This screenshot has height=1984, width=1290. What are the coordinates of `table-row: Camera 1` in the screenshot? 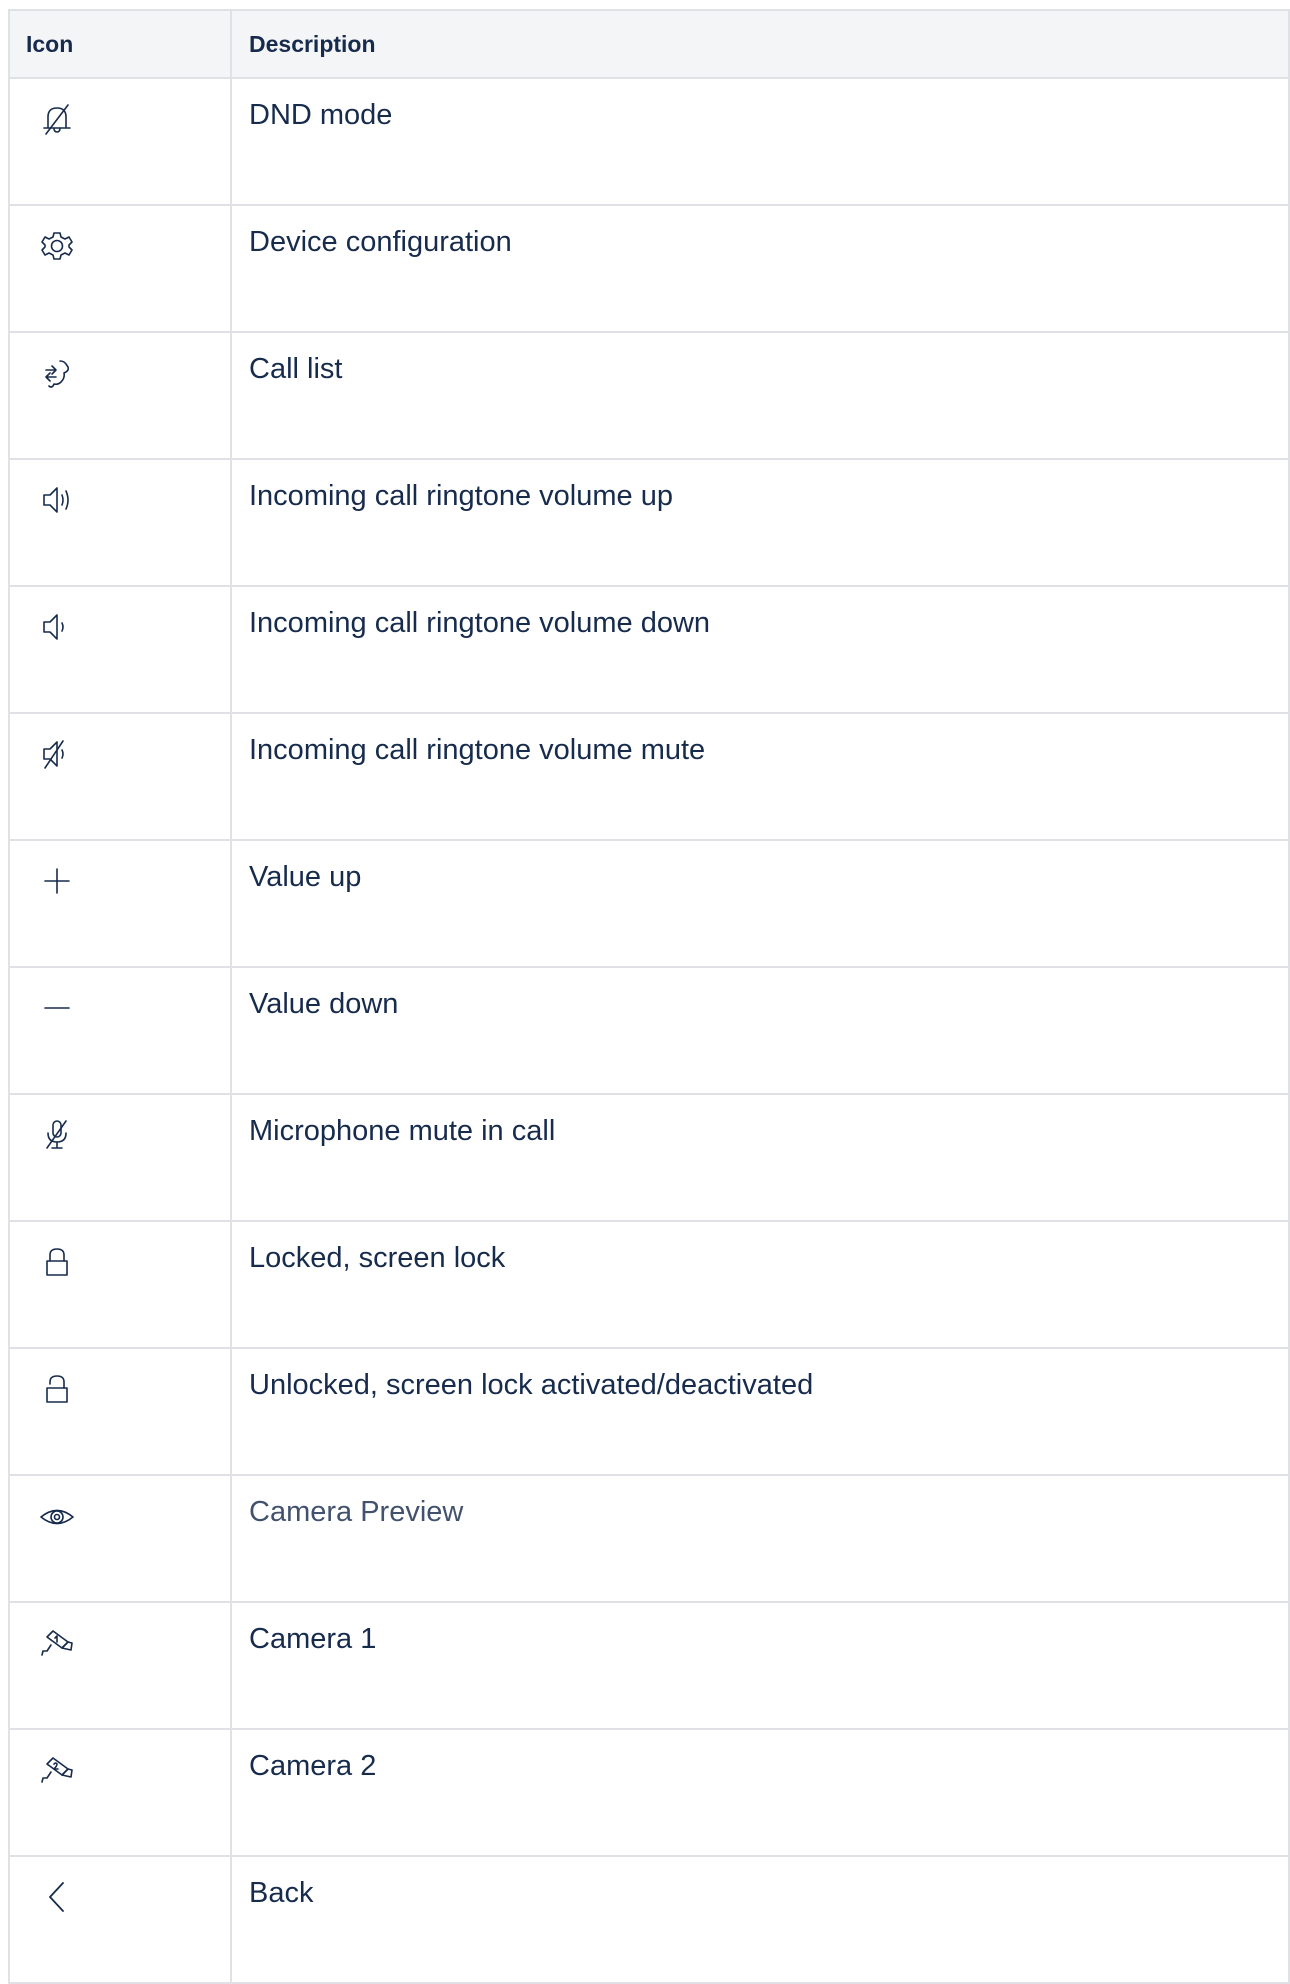 It's located at (649, 1665).